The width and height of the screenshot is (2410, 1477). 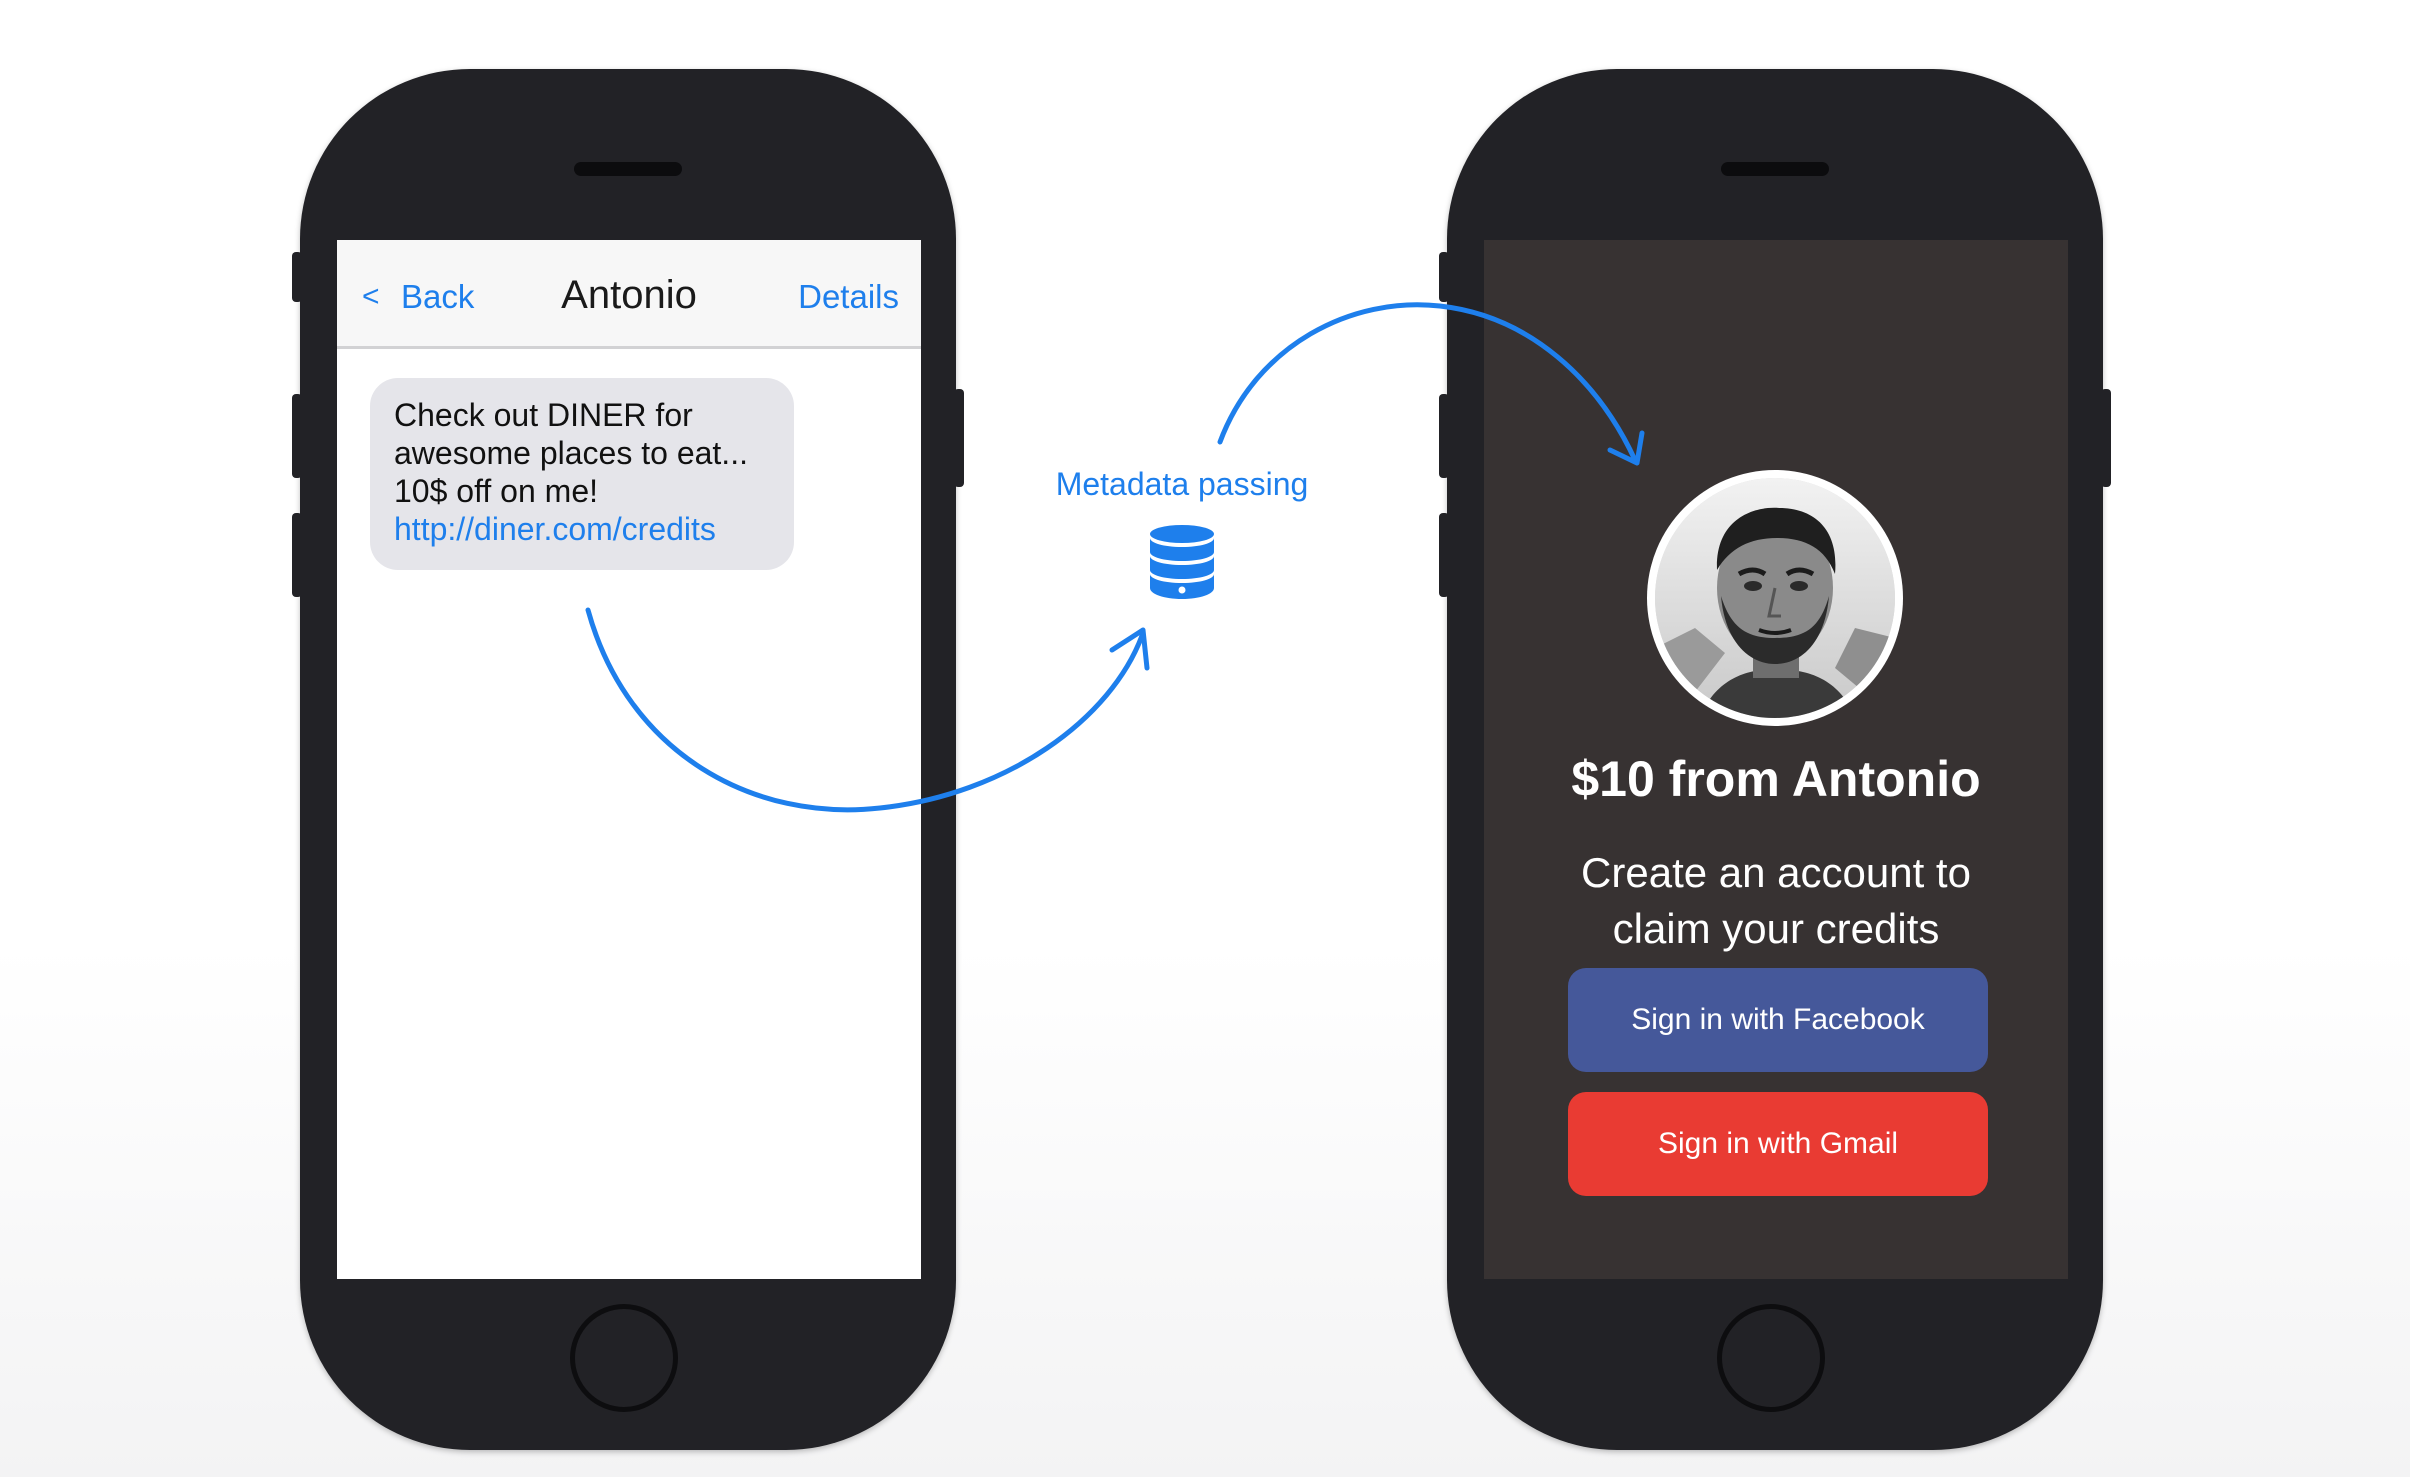 What do you see at coordinates (1182, 562) in the screenshot?
I see `database-icon` at bounding box center [1182, 562].